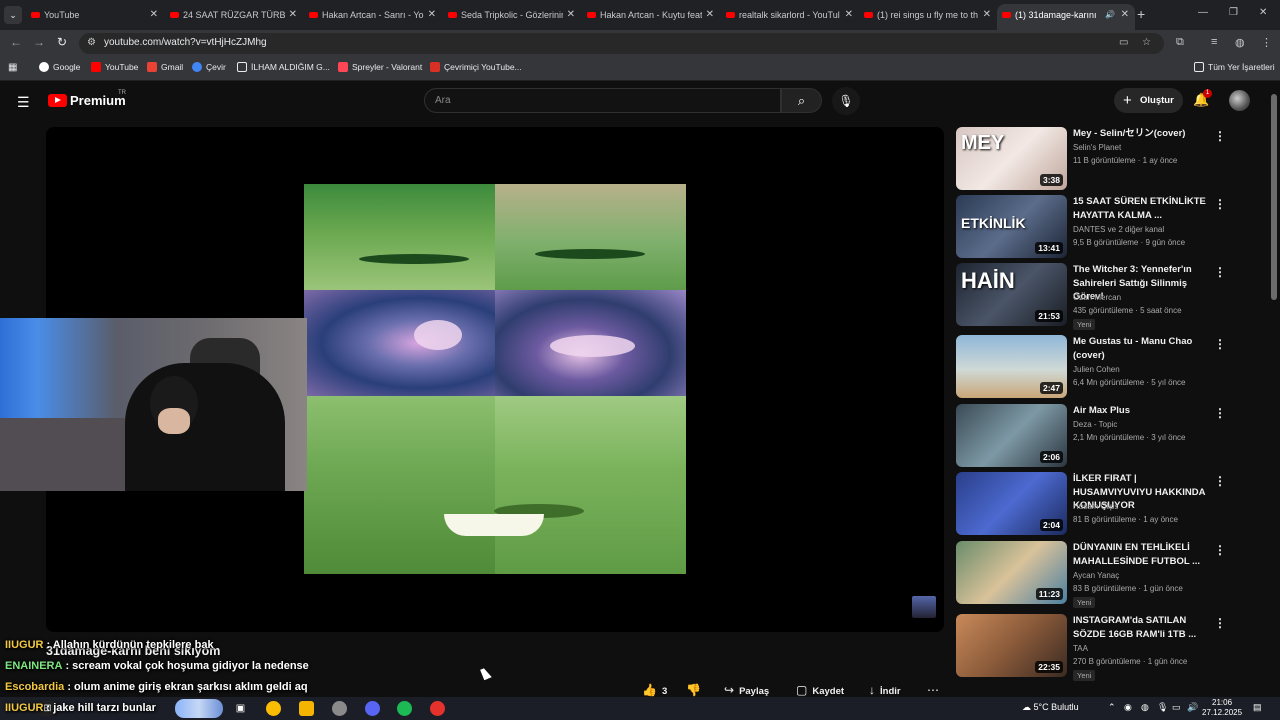 This screenshot has height=720, width=1280. What do you see at coordinates (621, 43) in the screenshot?
I see `address-bar: ⚙ youtube.com/watch?v=vtHjHcZJMhg ▭ ☆` at bounding box center [621, 43].